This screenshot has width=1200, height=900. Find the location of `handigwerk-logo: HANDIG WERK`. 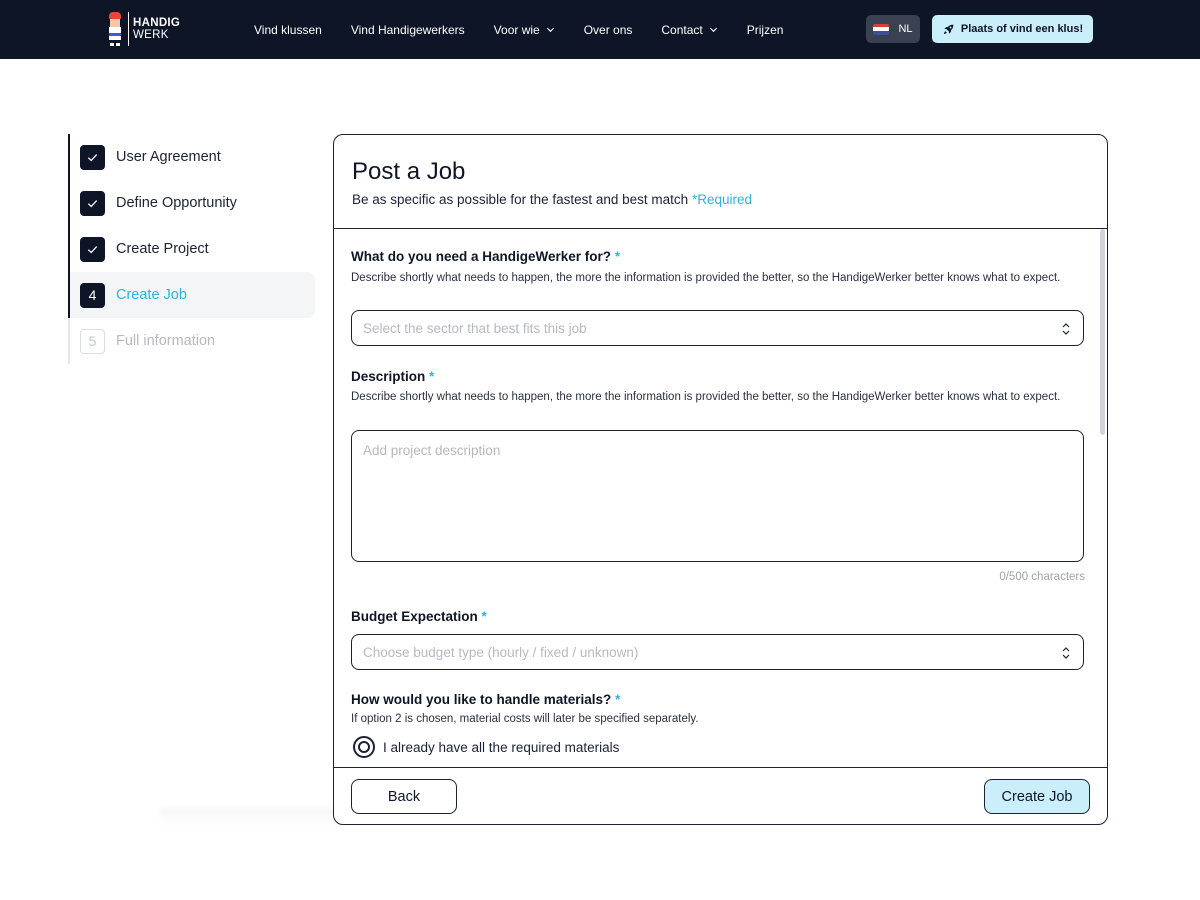

handigwerk-logo: HANDIG WERK is located at coordinates (143, 29).